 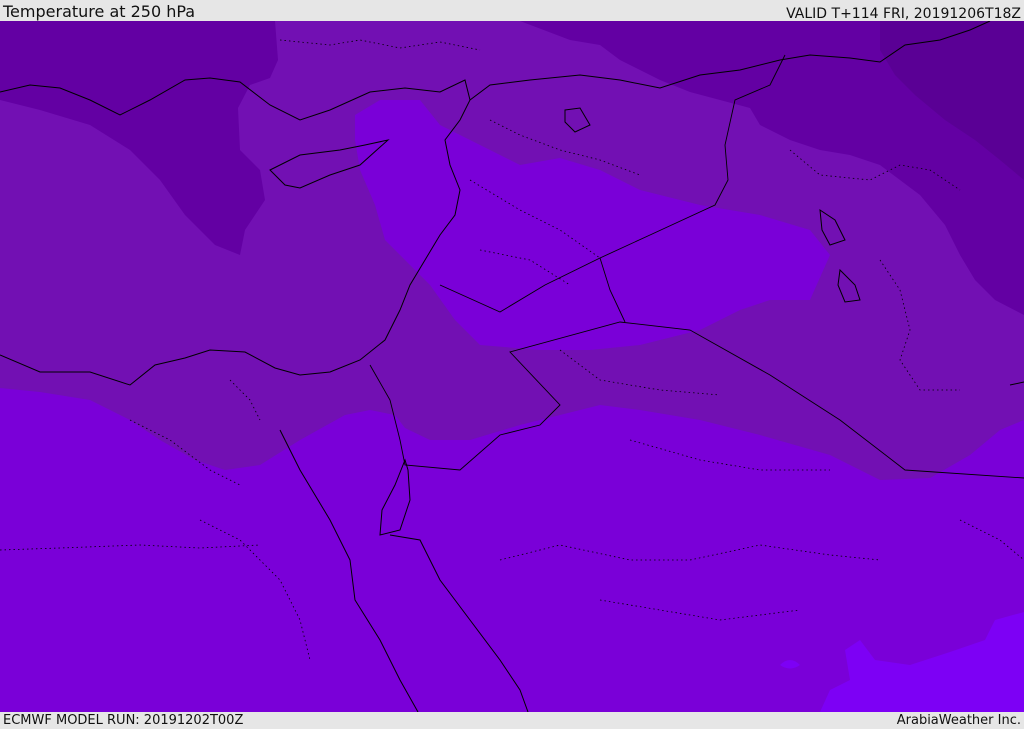 I want to click on model-run: ECMWF MODEL RUN: 20191202T00Z, so click(x=123, y=720).